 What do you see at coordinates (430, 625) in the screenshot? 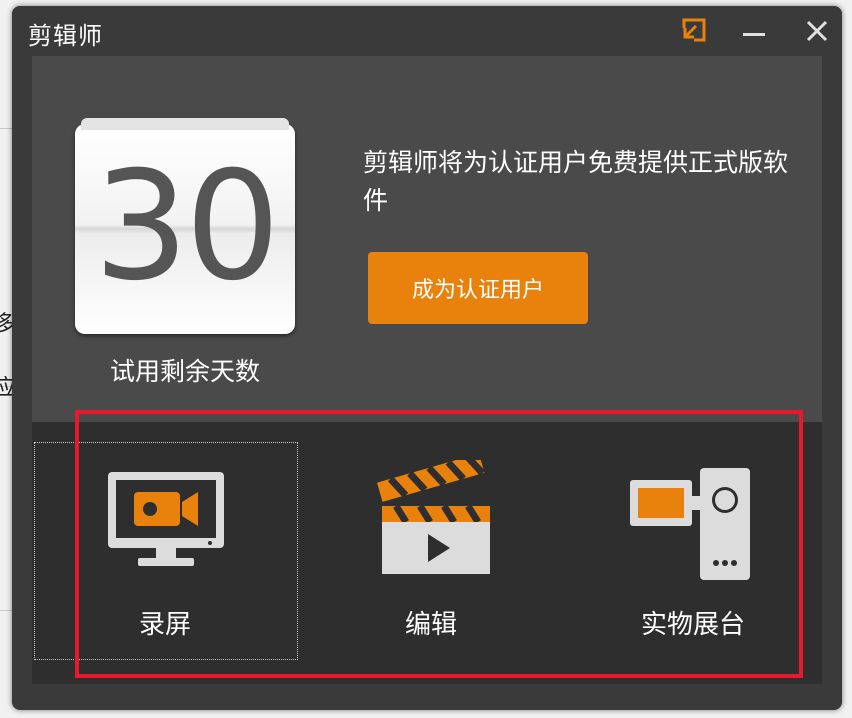
I see `edit-label: 编辑` at bounding box center [430, 625].